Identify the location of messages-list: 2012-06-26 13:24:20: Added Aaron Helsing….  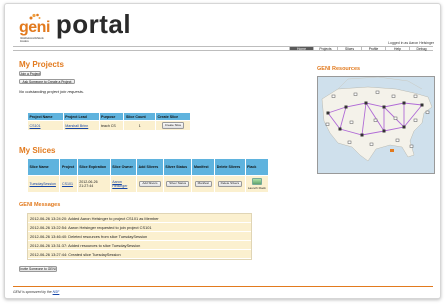
(139, 236).